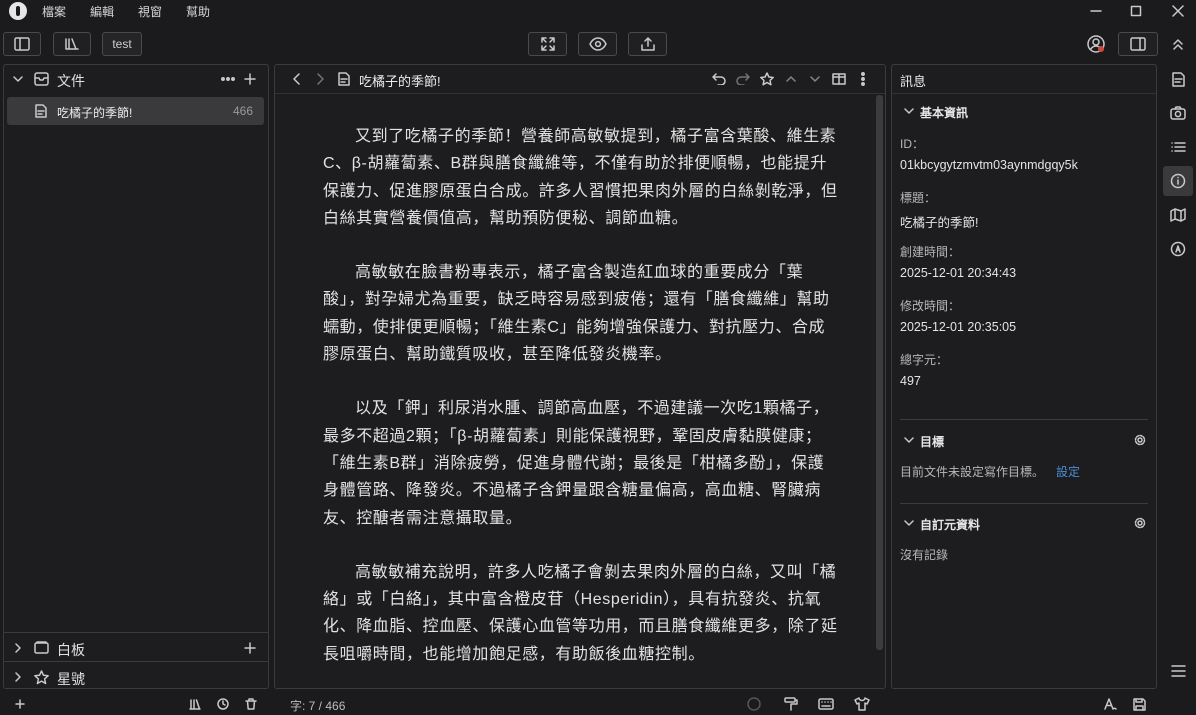 This screenshot has width=1196, height=715. What do you see at coordinates (1178, 671) in the screenshot?
I see `menu-icon` at bounding box center [1178, 671].